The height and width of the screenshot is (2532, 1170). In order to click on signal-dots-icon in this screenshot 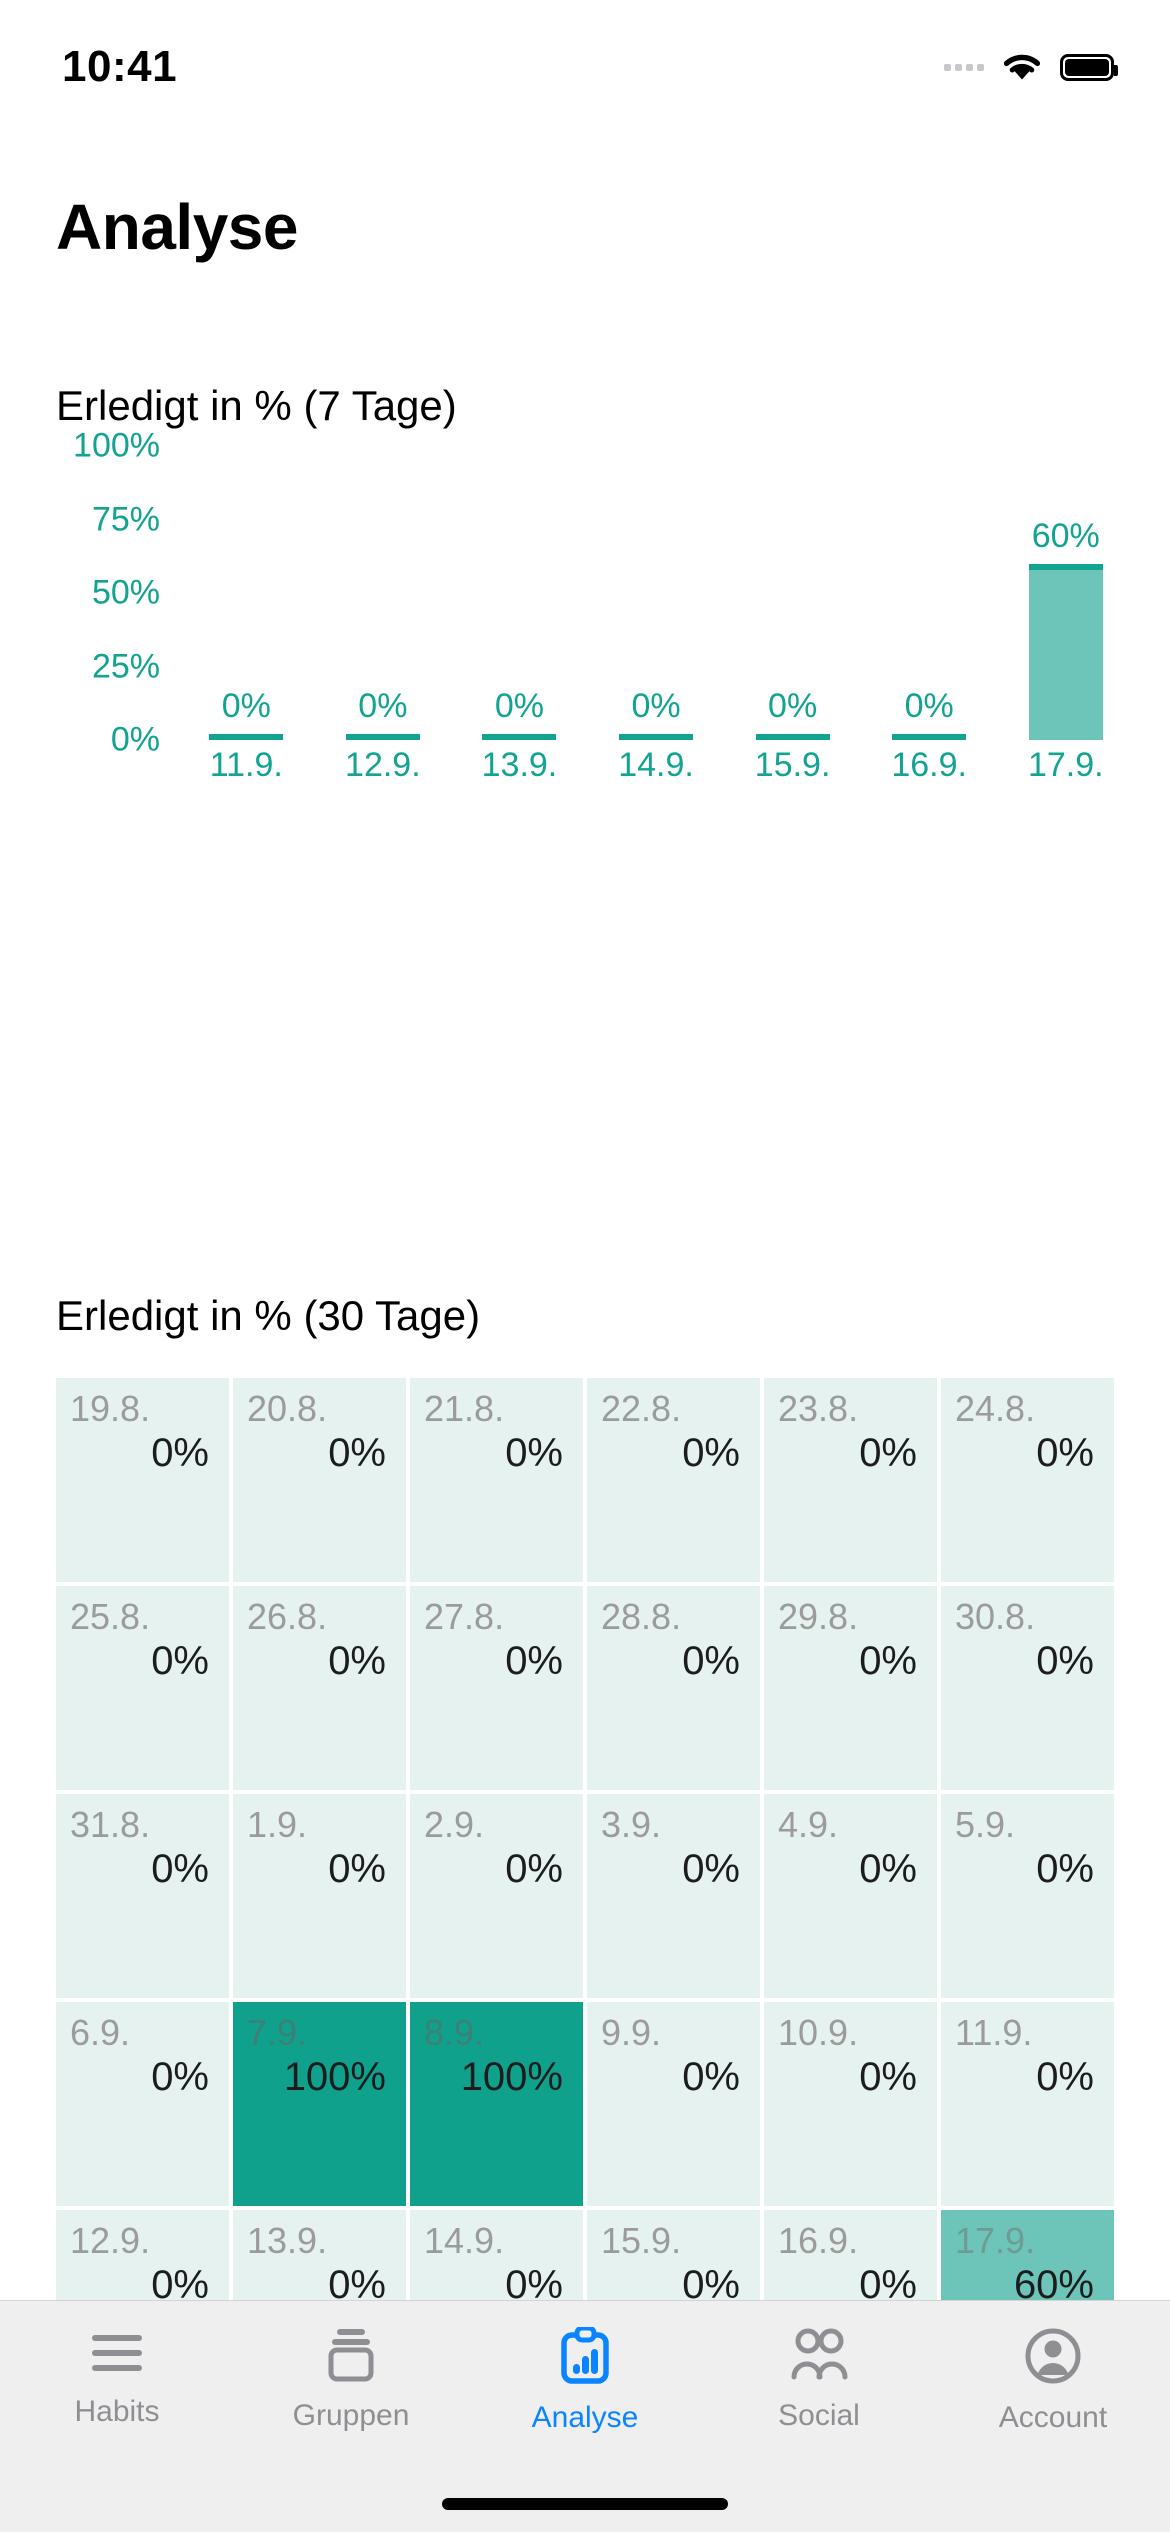, I will do `click(964, 67)`.